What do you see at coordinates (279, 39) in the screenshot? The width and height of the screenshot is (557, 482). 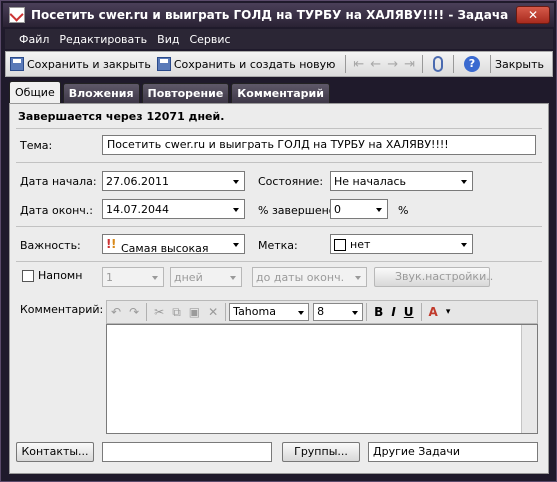 I see `menu-bar: Файл Редактировать Вид Сервис` at bounding box center [279, 39].